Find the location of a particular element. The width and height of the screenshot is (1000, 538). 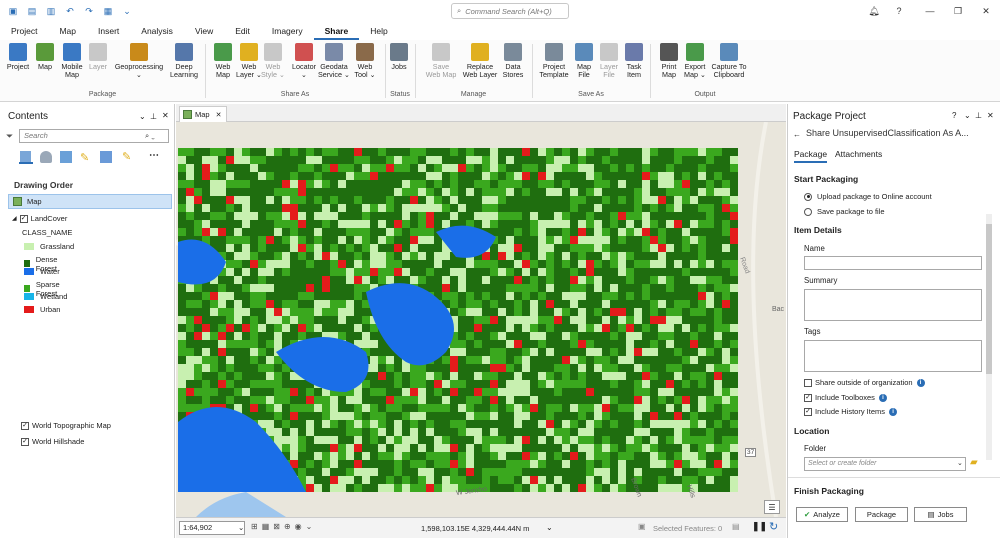

package-button: Package is located at coordinates (881, 514).